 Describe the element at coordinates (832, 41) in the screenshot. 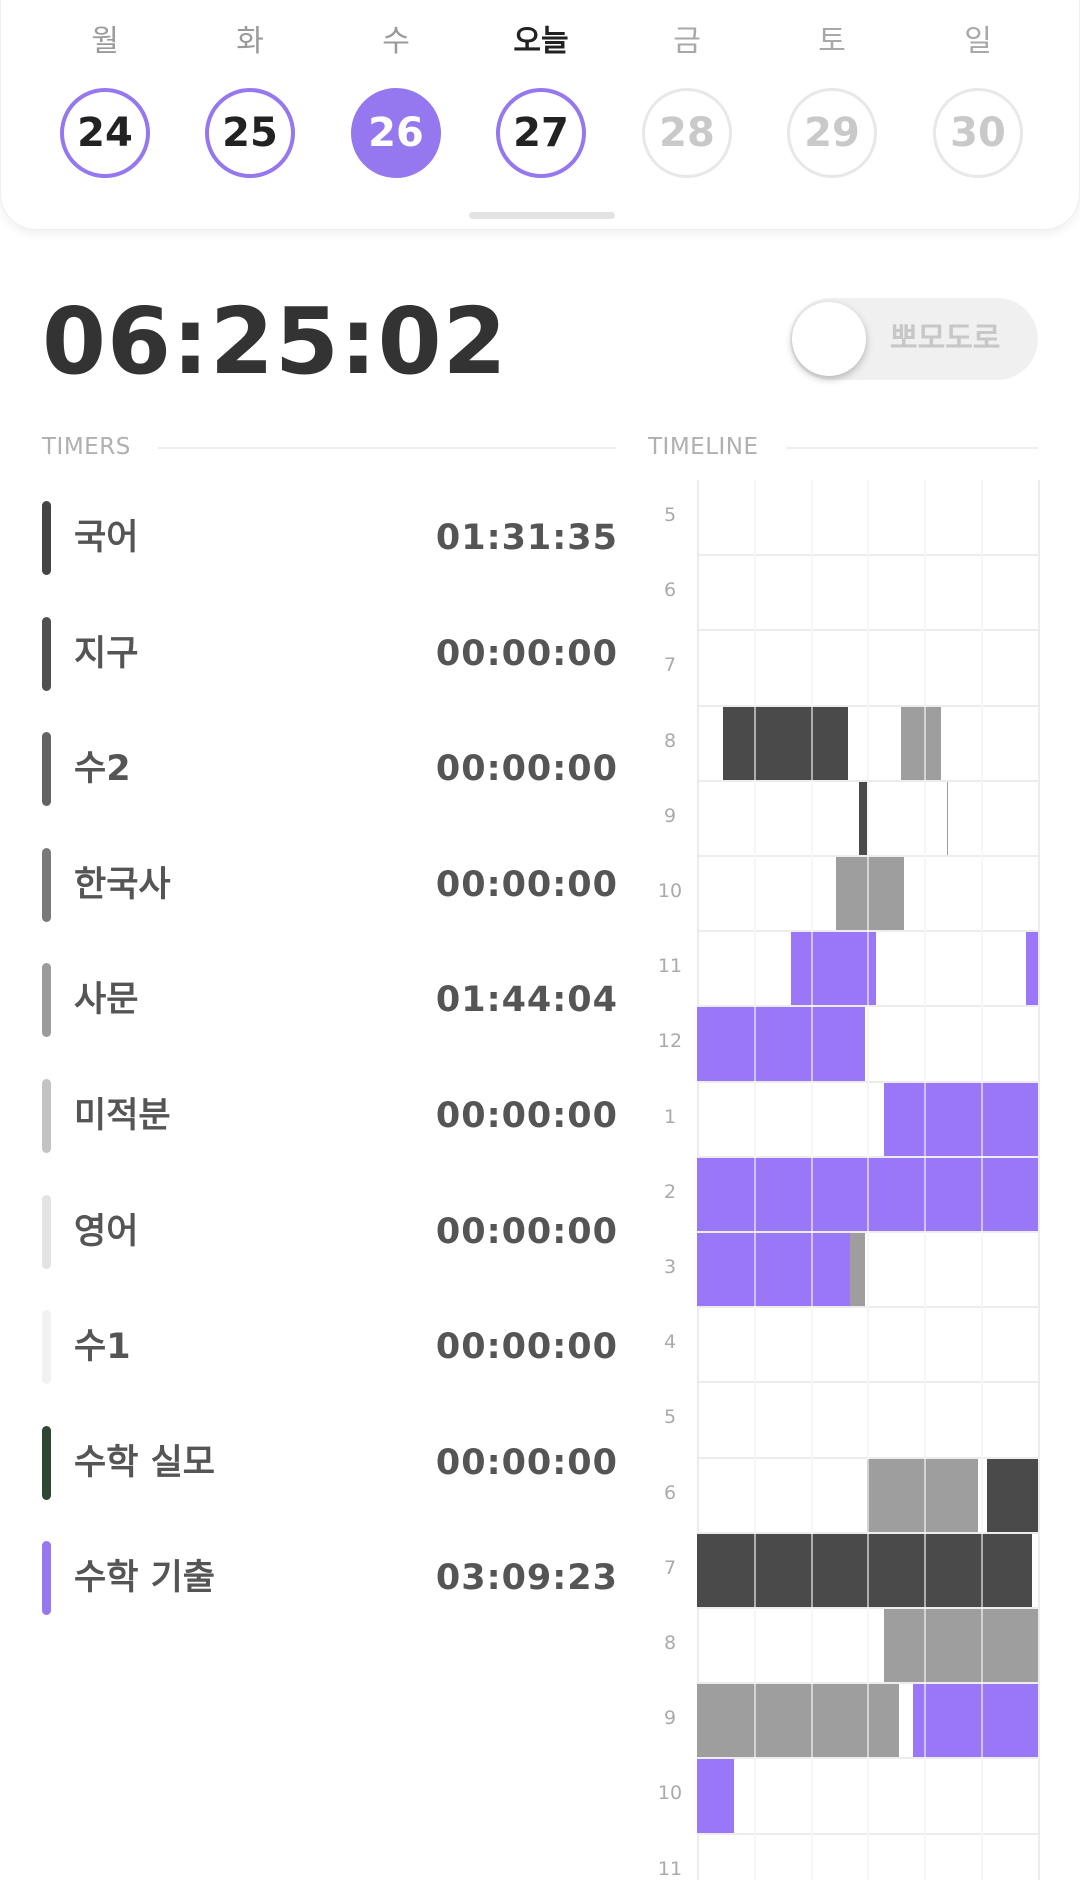

I see `day-name: 토` at that location.